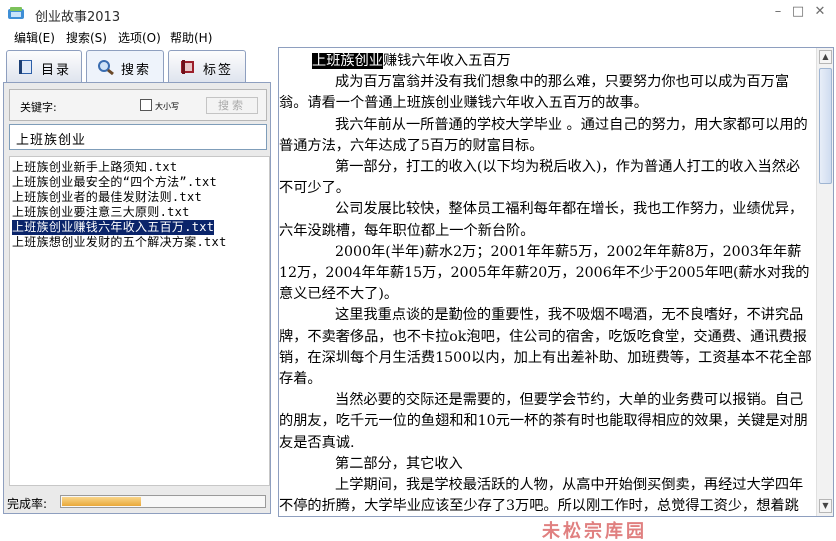 This screenshot has height=541, width=836. What do you see at coordinates (347, 61) in the screenshot?
I see `title-search-highlight: 上班族创业` at bounding box center [347, 61].